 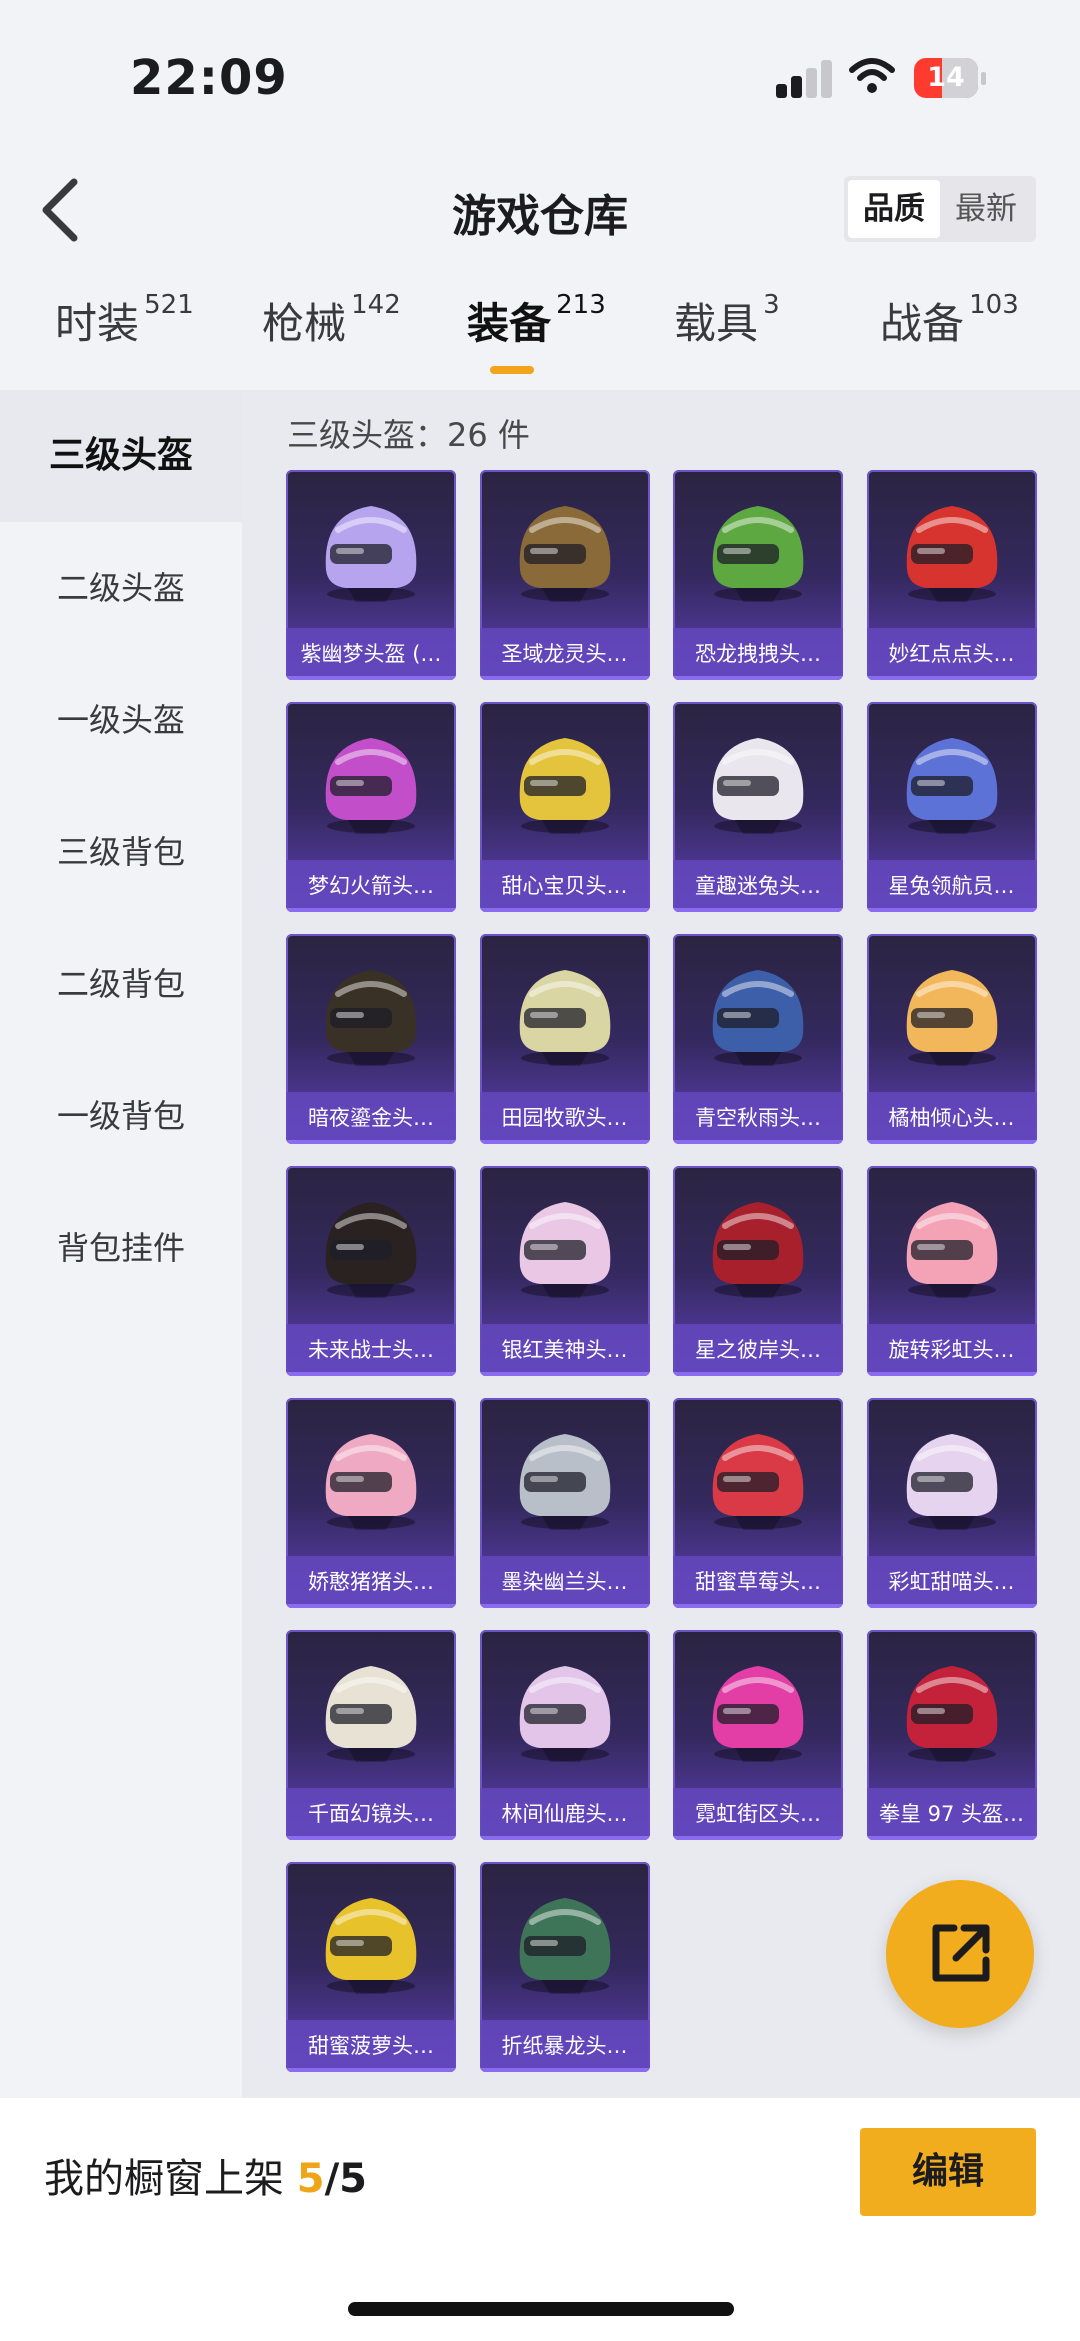 I want to click on tab-equipment: 装备 213, so click(x=536, y=335).